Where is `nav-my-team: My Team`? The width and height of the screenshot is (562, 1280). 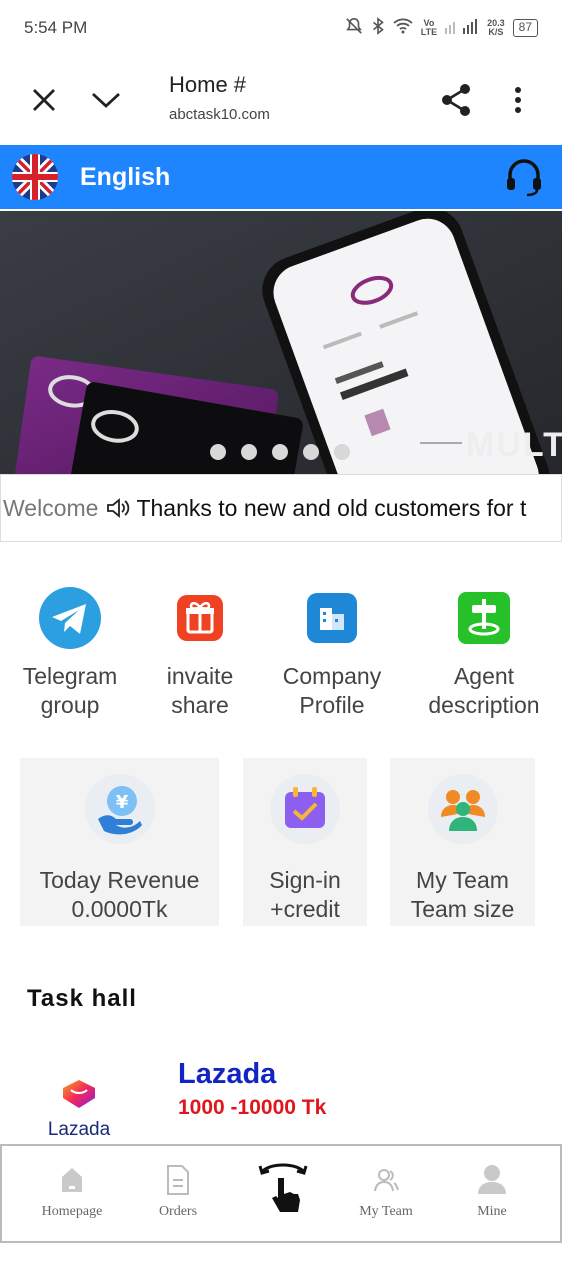 nav-my-team: My Team is located at coordinates (386, 1191).